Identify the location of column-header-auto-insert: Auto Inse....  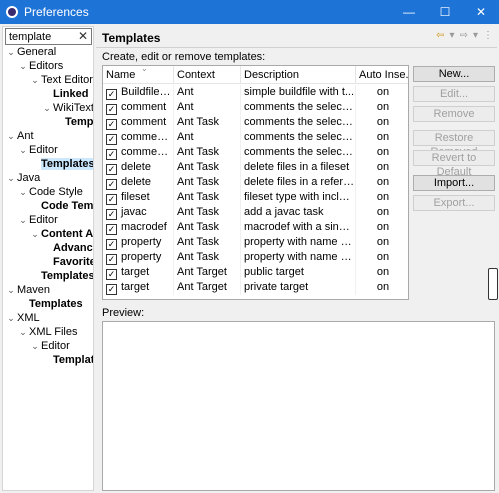
(382, 75).